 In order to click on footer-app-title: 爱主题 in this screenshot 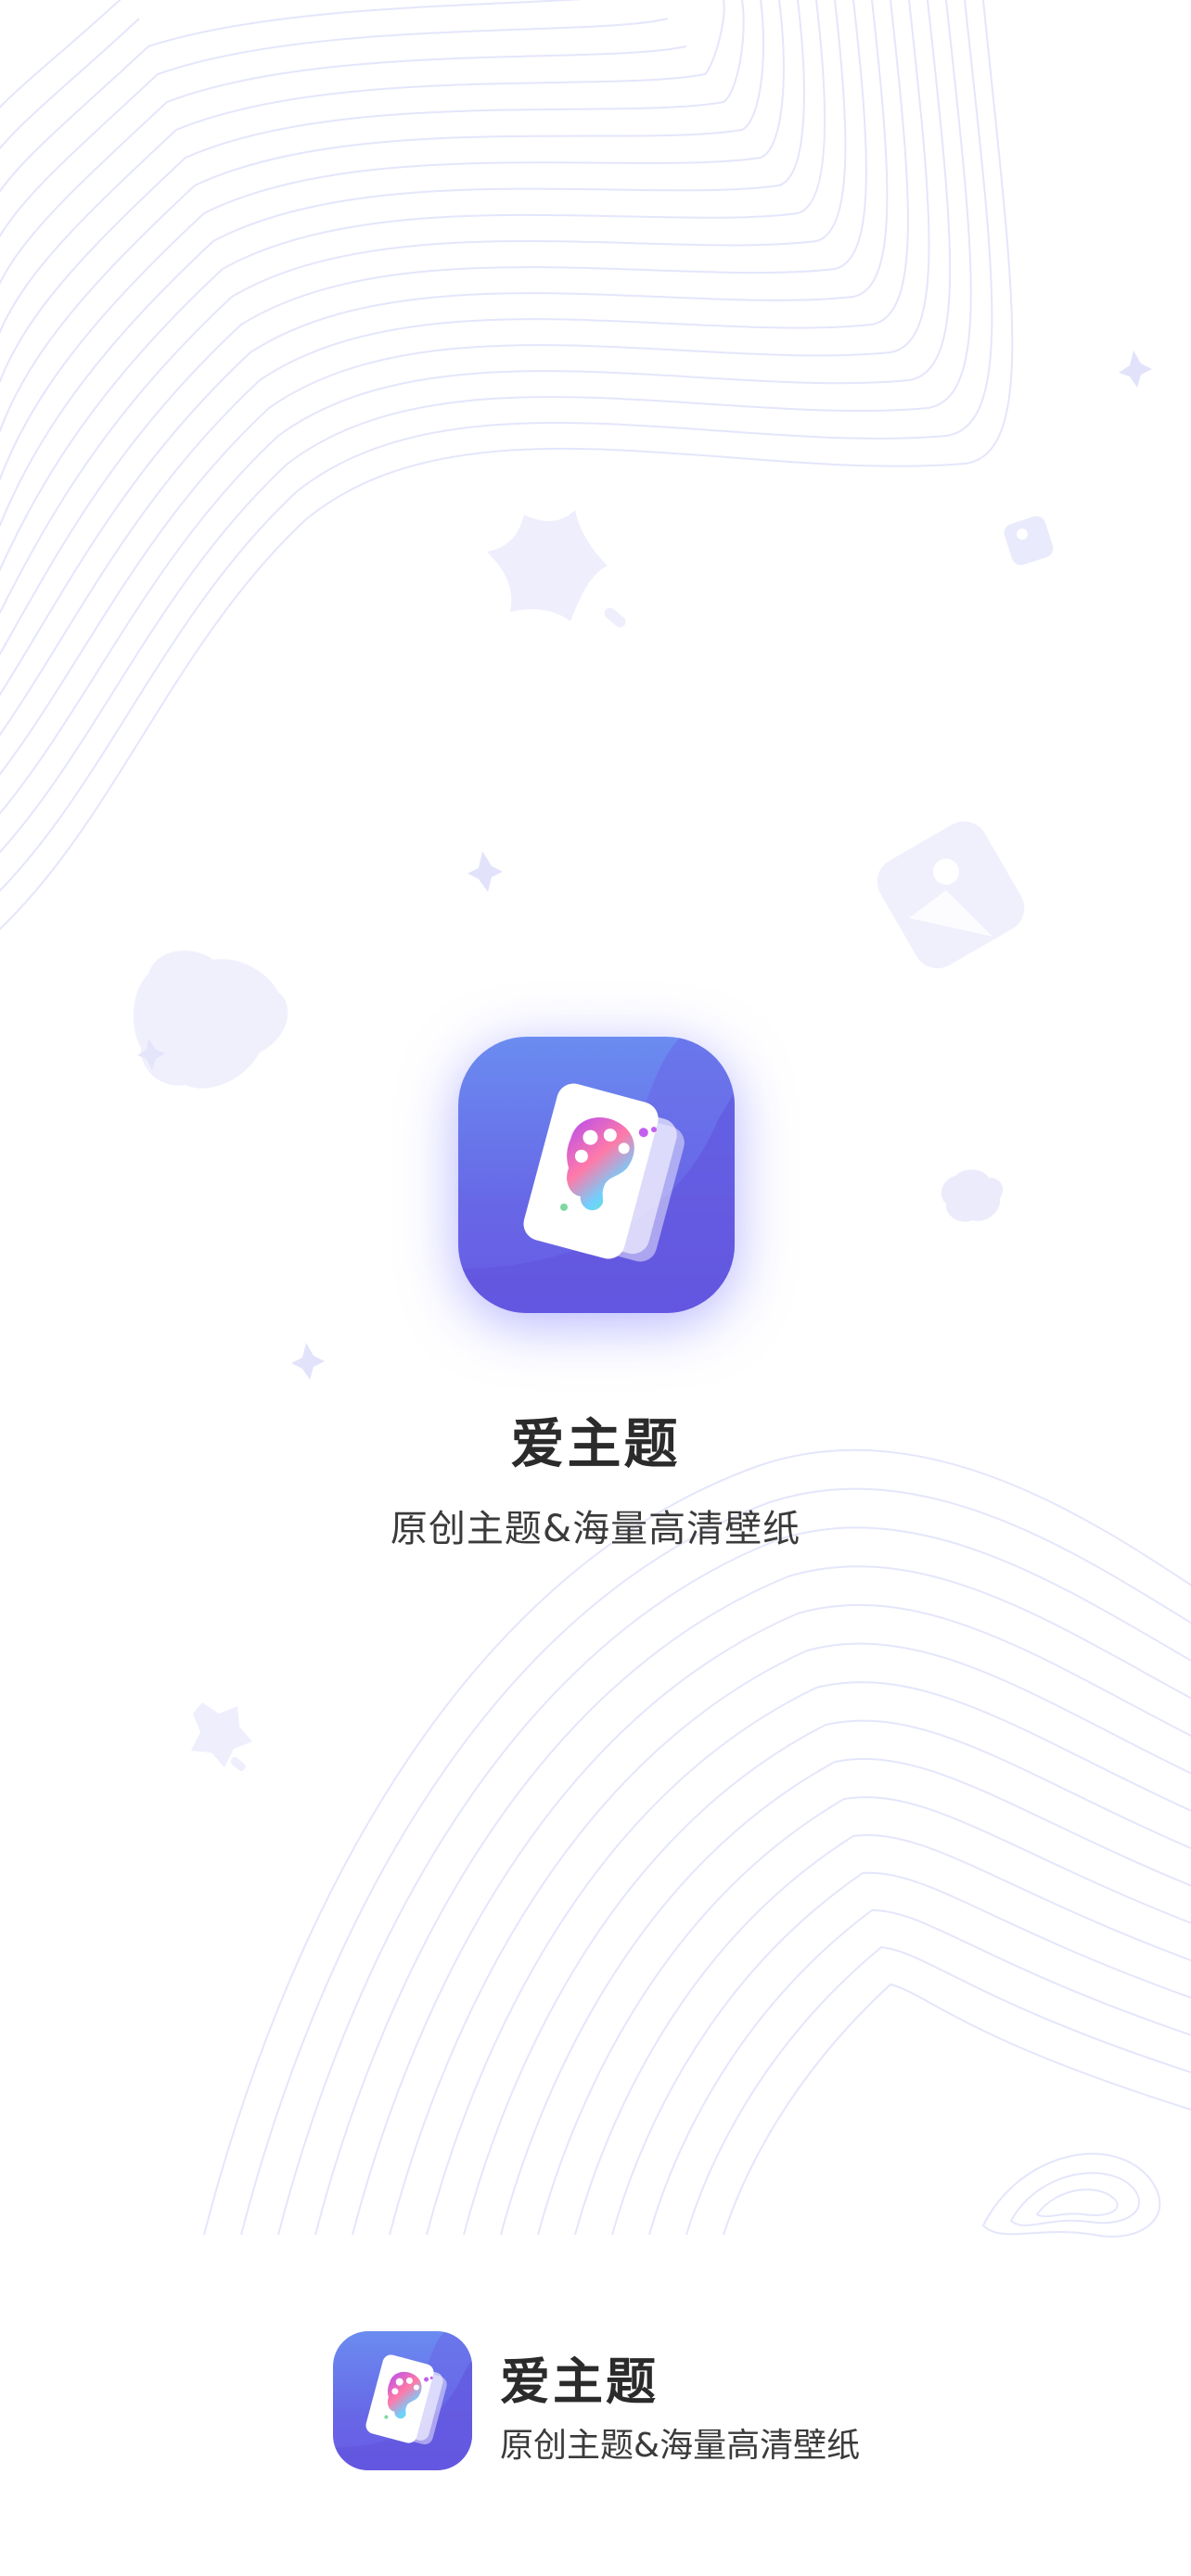, I will do `click(579, 2382)`.